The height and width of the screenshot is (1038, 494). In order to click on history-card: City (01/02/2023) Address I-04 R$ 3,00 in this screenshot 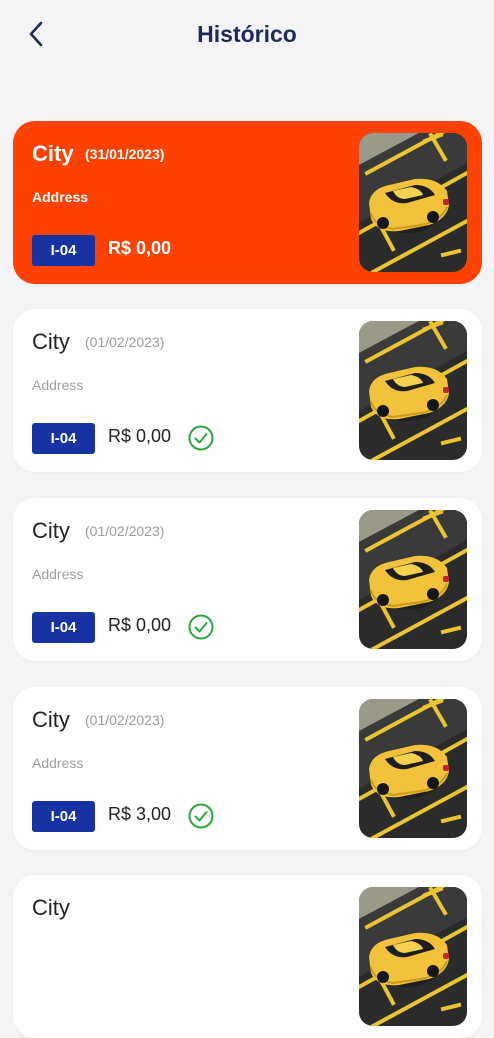, I will do `click(247, 768)`.